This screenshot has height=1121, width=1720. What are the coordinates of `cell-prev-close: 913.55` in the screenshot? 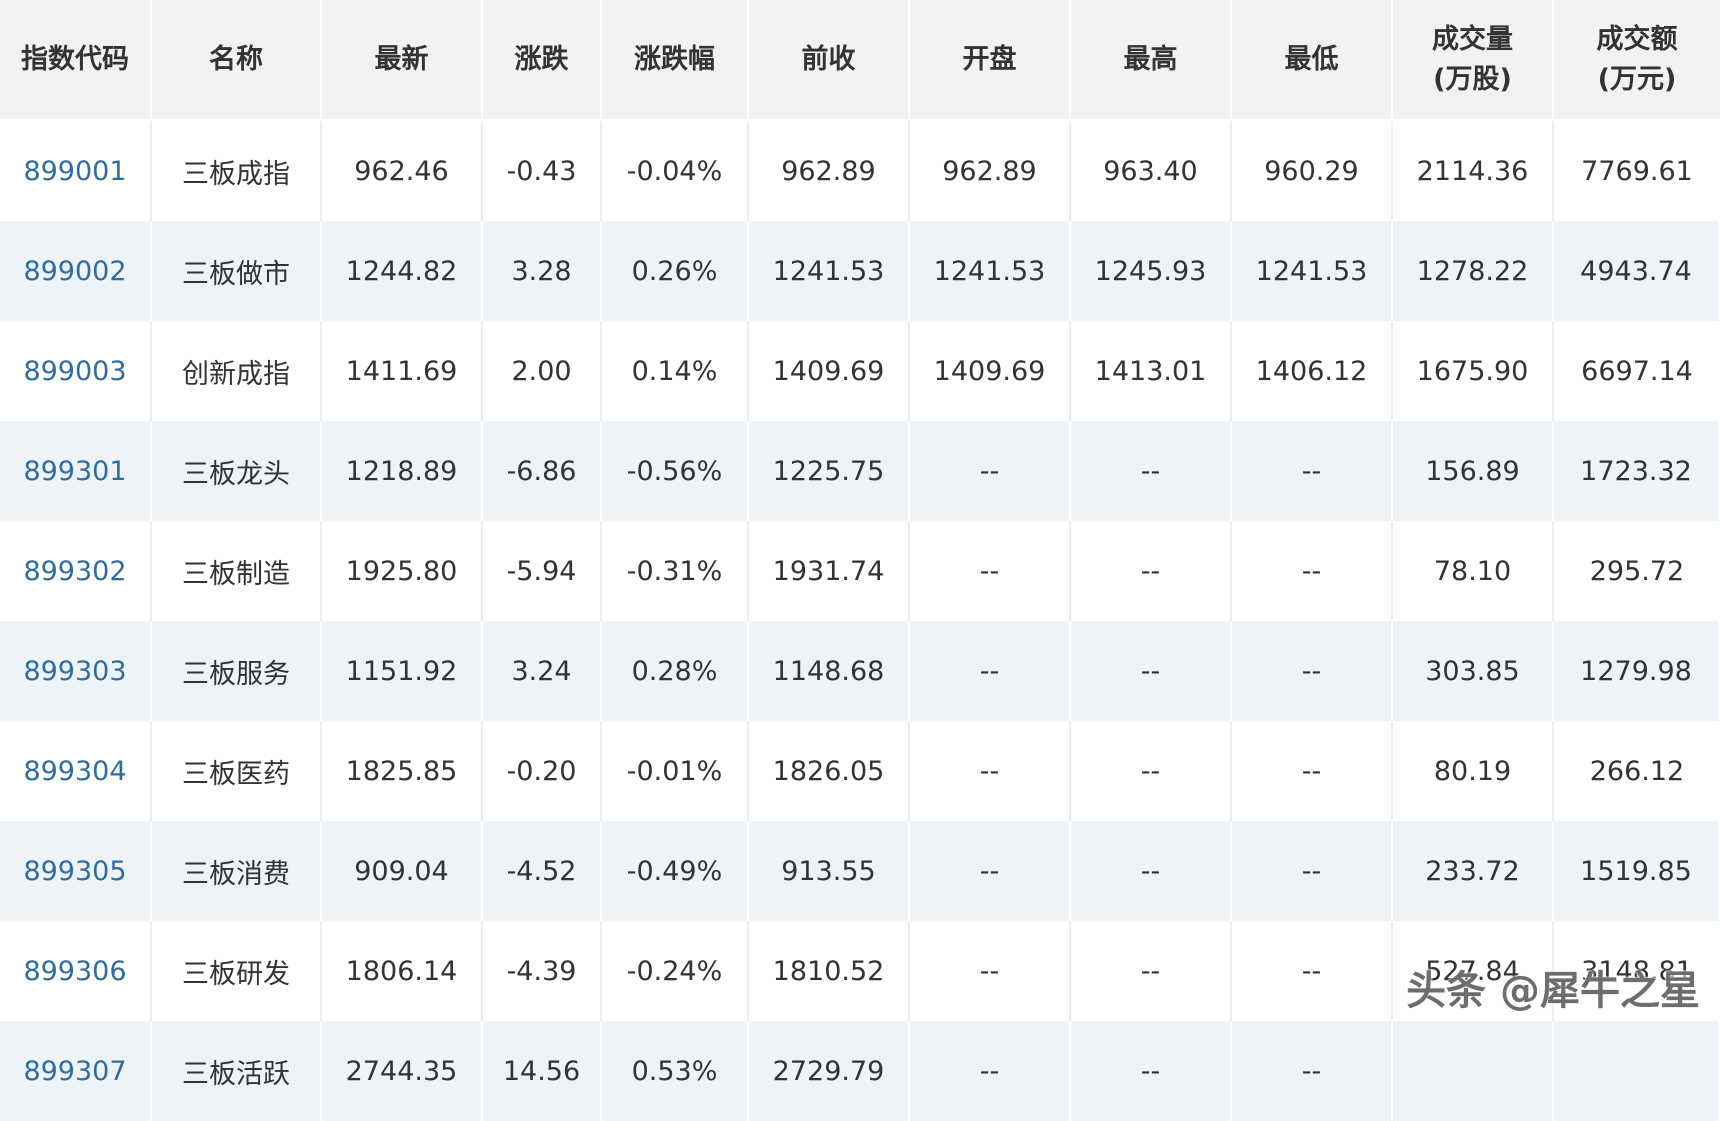 It's located at (829, 871).